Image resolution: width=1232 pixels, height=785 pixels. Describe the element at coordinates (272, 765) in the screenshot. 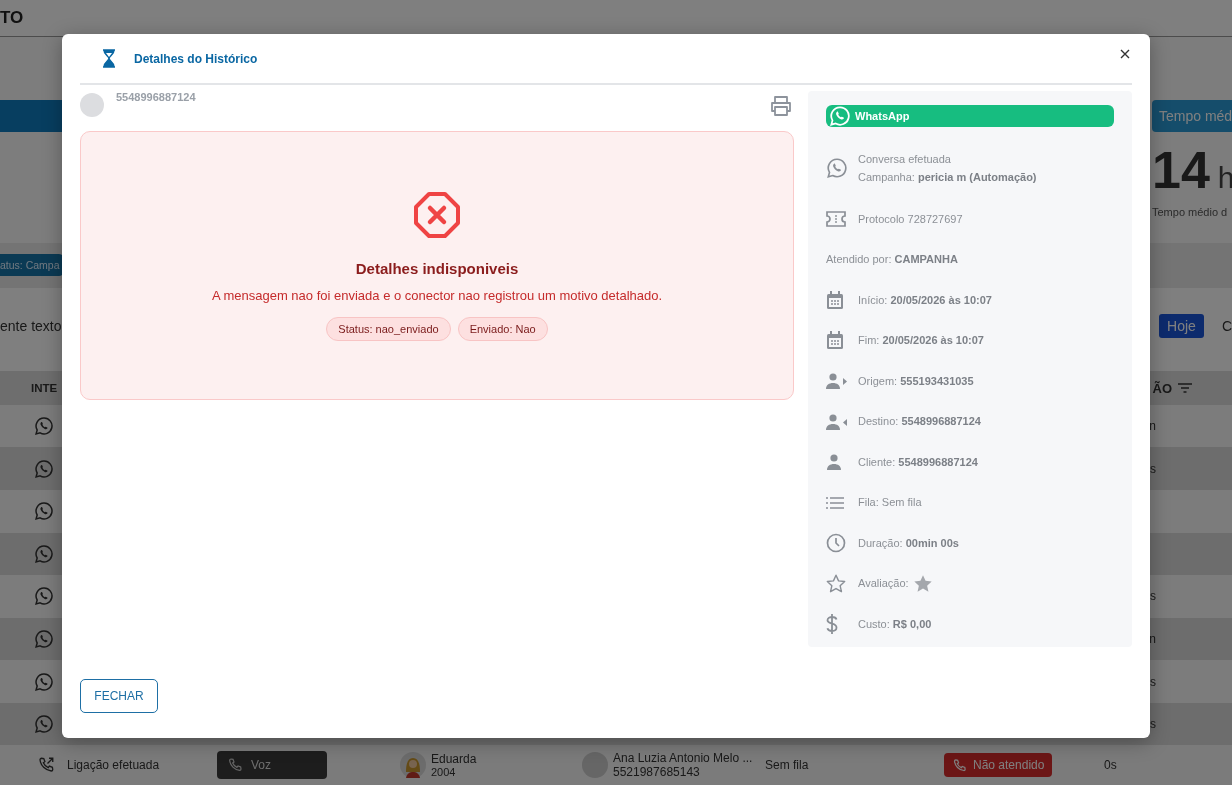

I see `channel-chip: Voz` at that location.